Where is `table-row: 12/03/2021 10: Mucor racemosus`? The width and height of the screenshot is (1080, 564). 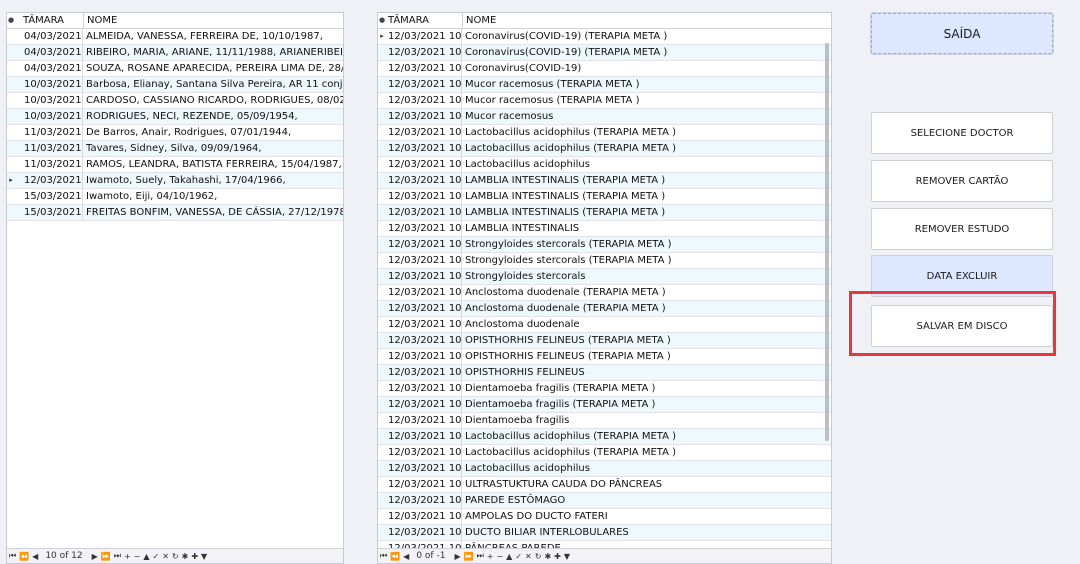 table-row: 12/03/2021 10: Mucor racemosus is located at coordinates (604, 117).